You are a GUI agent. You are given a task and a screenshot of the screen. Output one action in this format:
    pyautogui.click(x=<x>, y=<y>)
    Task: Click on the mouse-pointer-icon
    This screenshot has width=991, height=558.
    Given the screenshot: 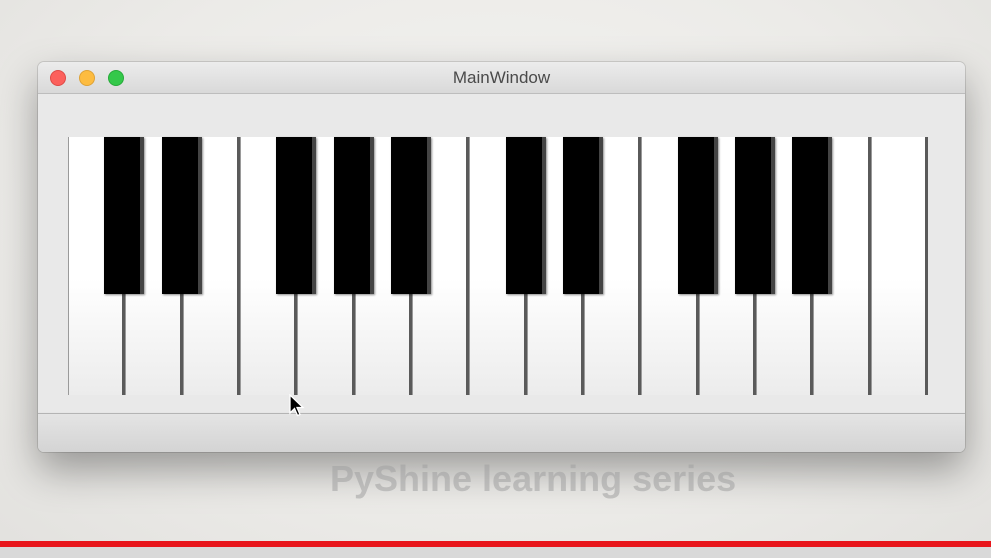 What is the action you would take?
    pyautogui.click(x=297, y=405)
    